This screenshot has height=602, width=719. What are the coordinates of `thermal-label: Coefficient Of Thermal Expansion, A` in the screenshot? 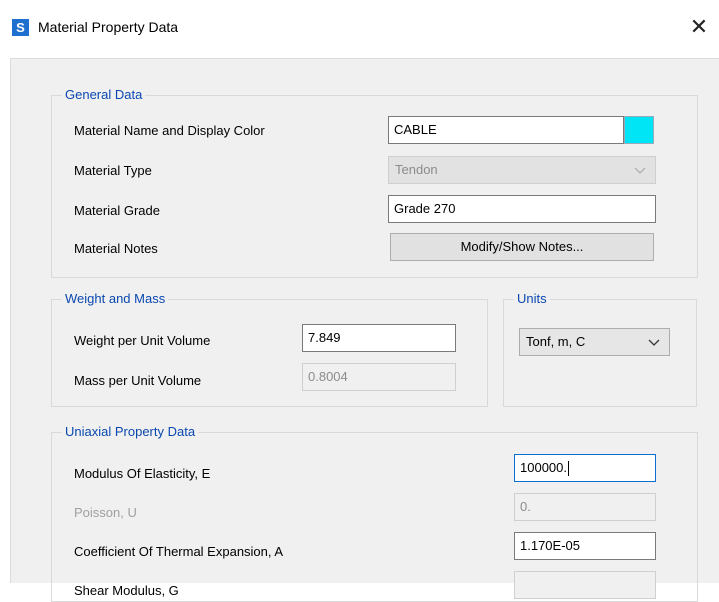 It's located at (179, 551).